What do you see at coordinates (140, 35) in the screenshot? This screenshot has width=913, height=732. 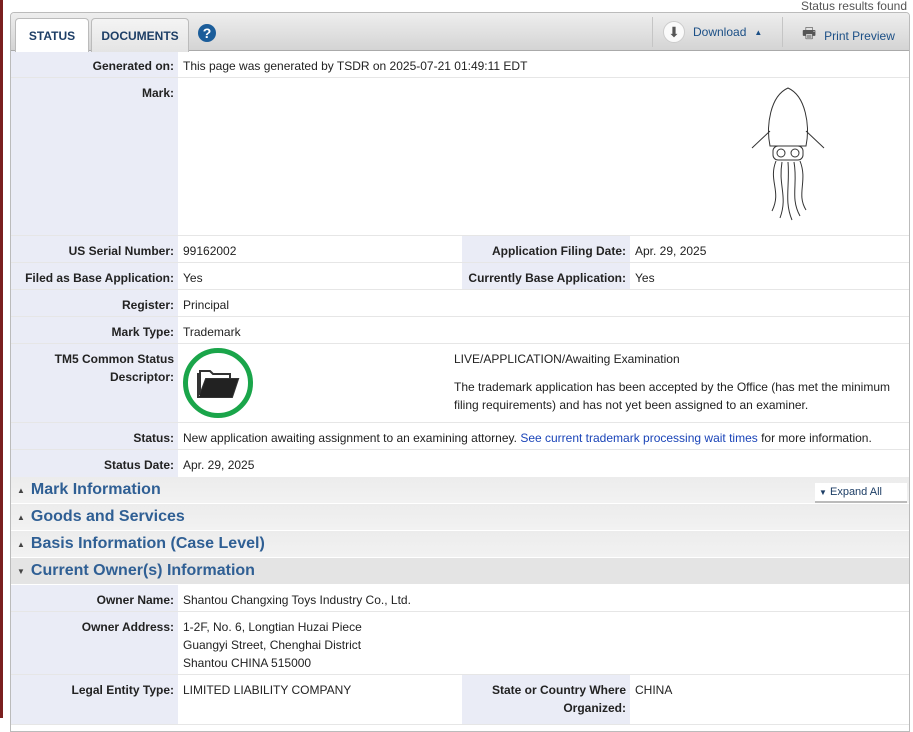 I see `tab-documents: DOCUMENTS` at bounding box center [140, 35].